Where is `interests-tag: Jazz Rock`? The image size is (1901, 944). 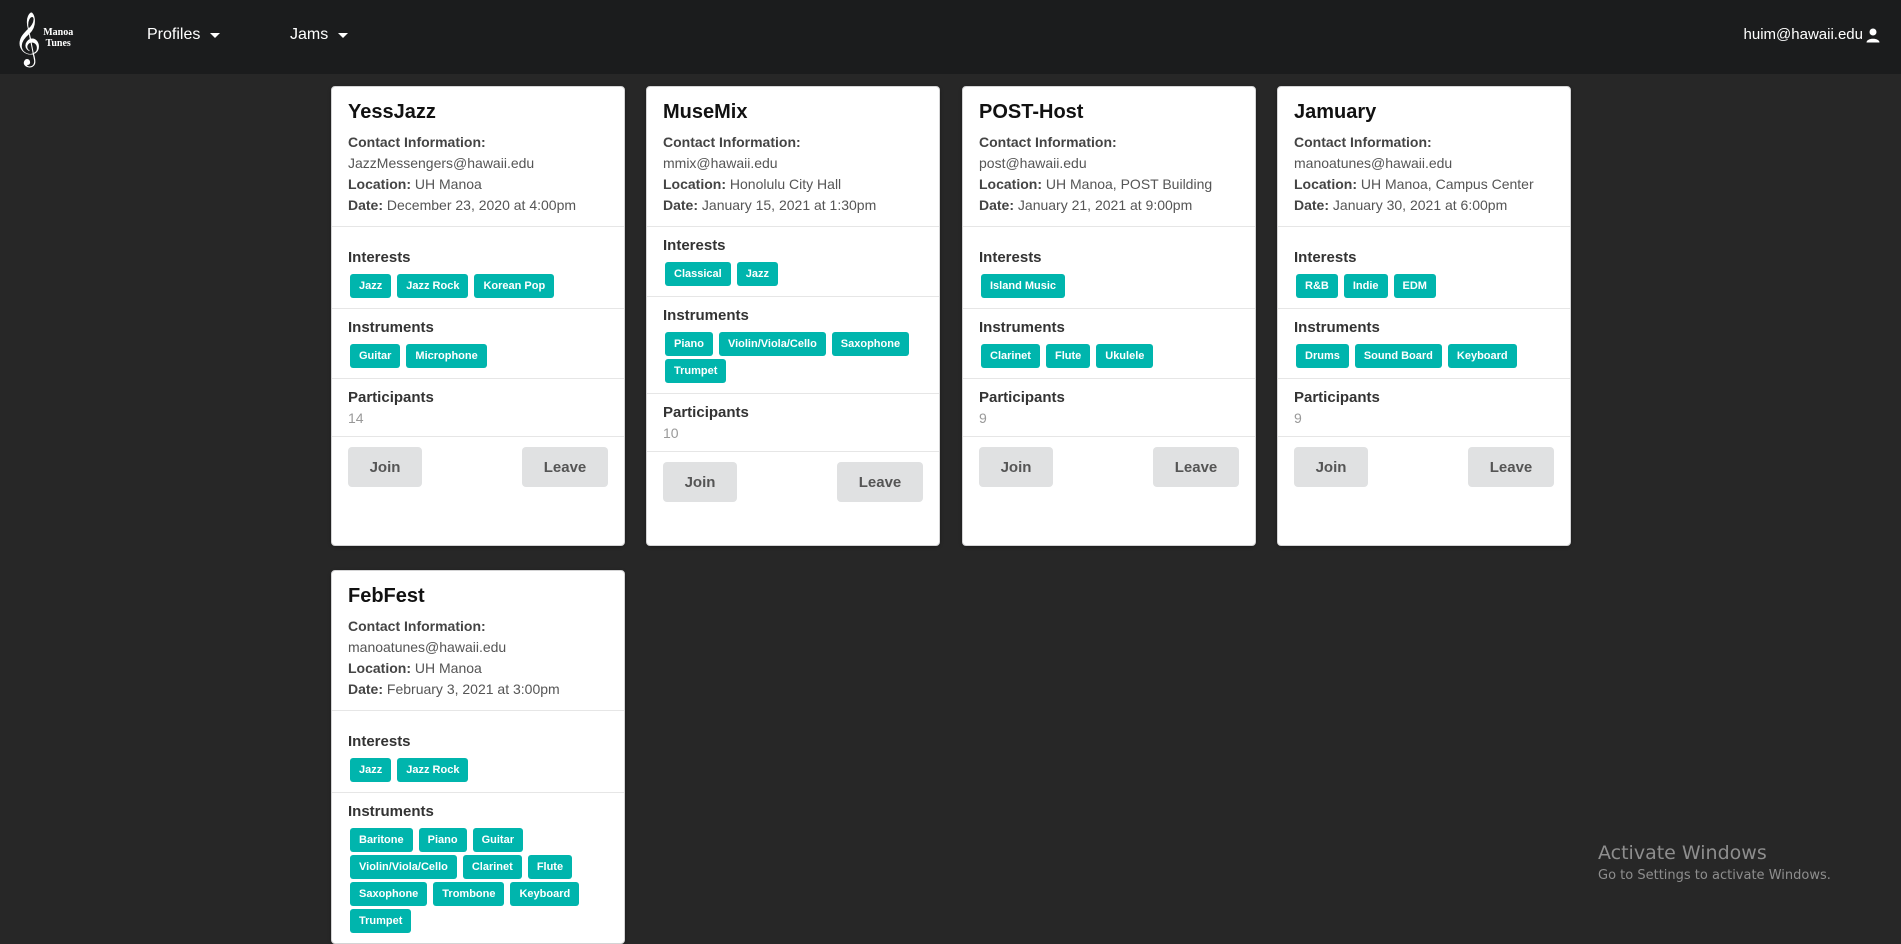 interests-tag: Jazz Rock is located at coordinates (433, 770).